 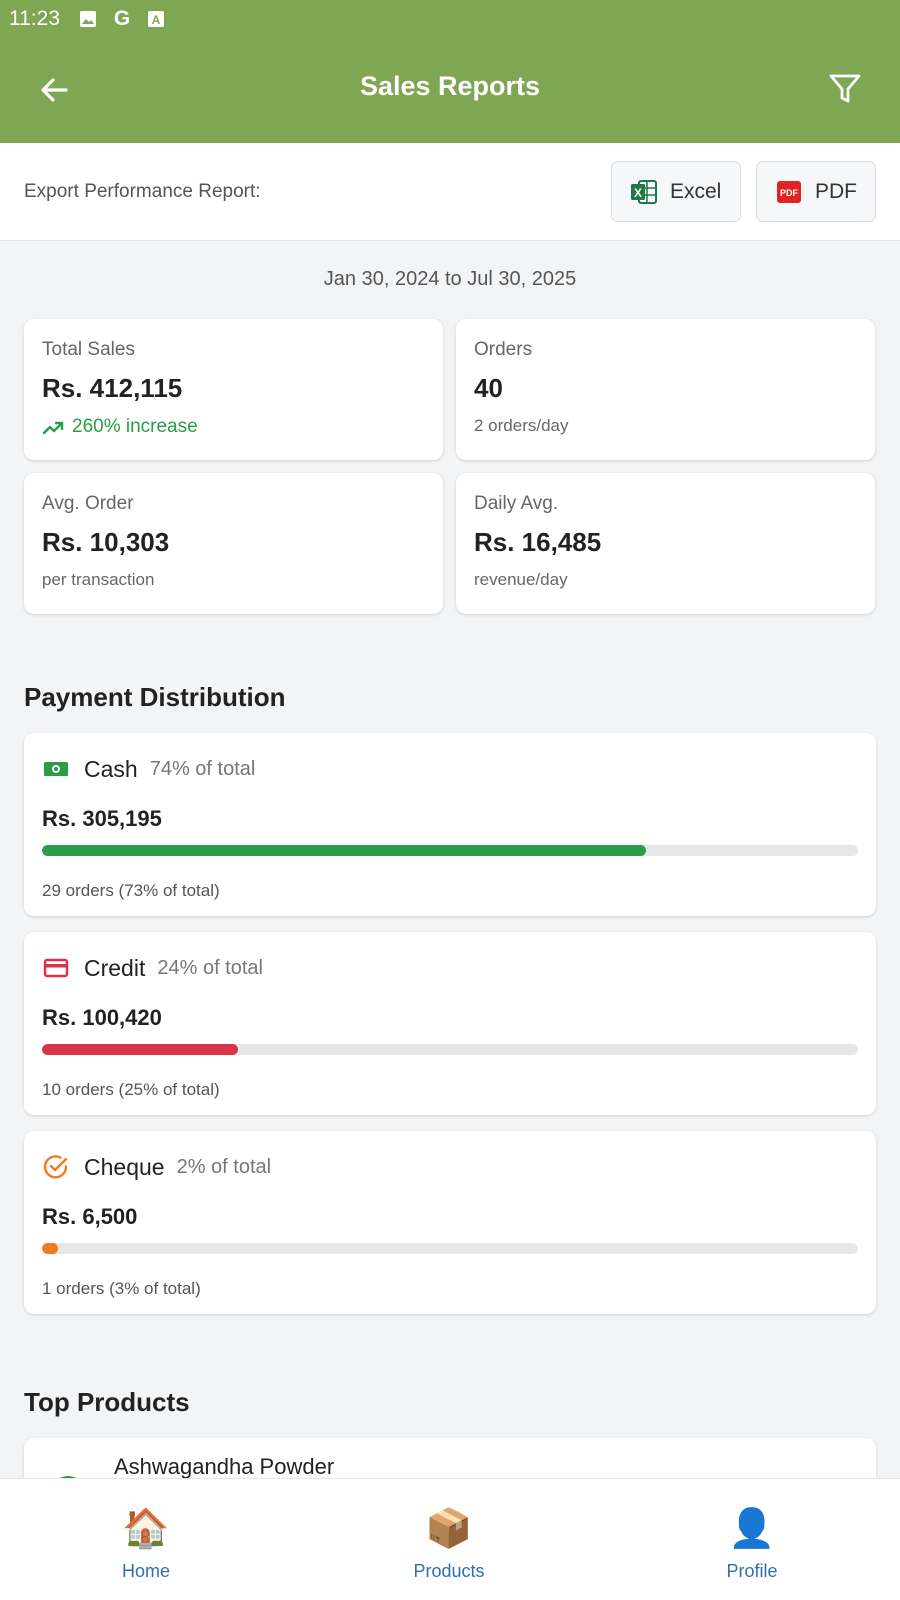 What do you see at coordinates (752, 1571) in the screenshot?
I see `nav-profile-label: Profile` at bounding box center [752, 1571].